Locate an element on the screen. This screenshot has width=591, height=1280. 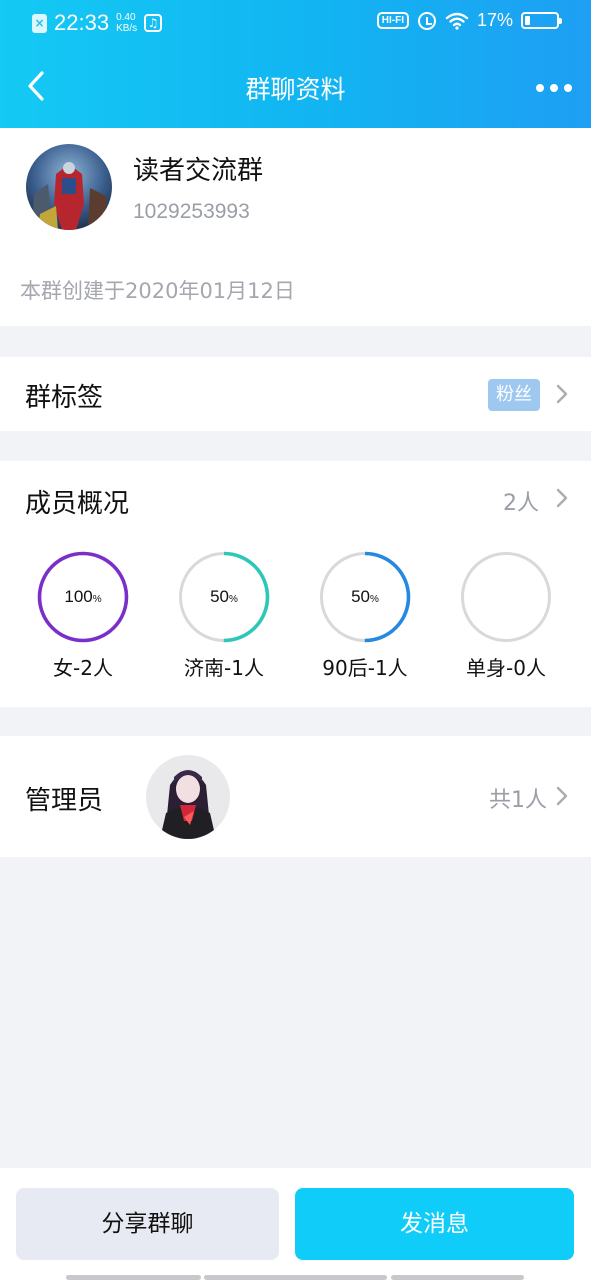
header: × 22:33 0.40 KB/s ♫ HI-FI 17% 群聊资料 is located at coordinates (295, 64).